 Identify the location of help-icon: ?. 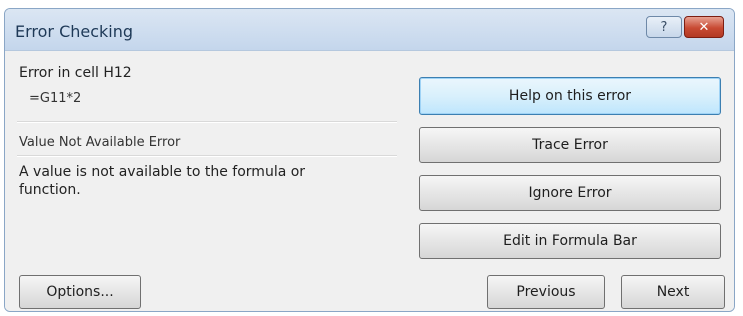
(664, 27).